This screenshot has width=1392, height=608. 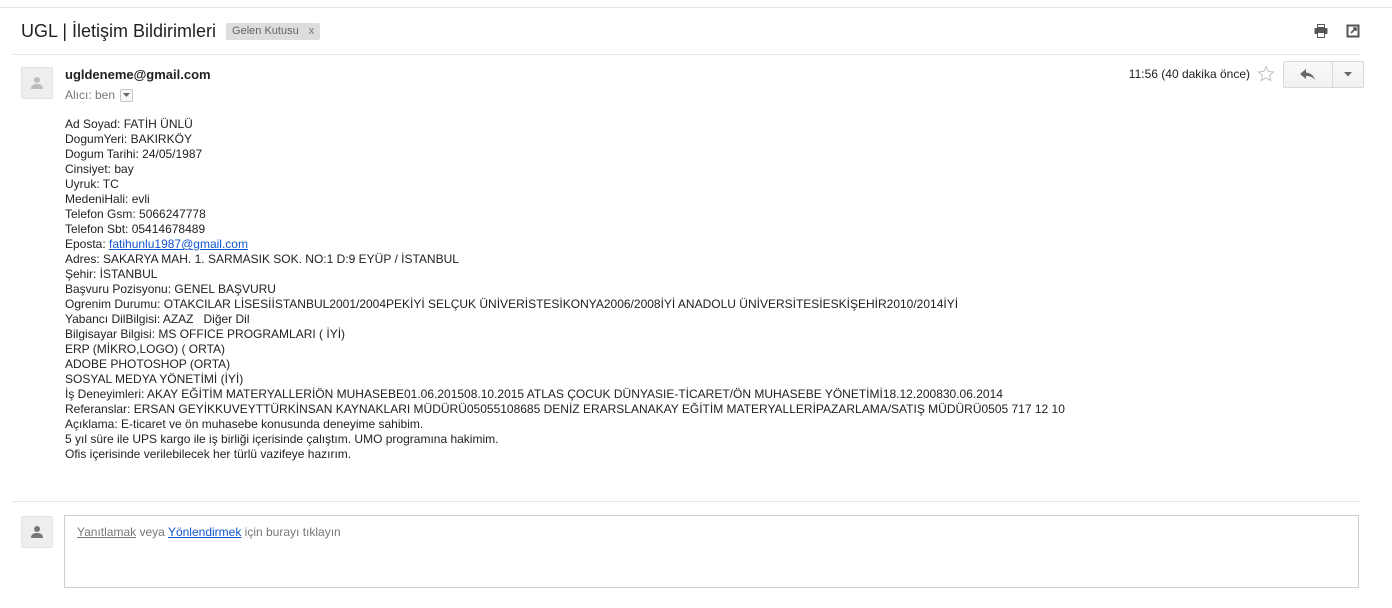 What do you see at coordinates (148, 364) in the screenshot?
I see `body-line: ADOBE PHOTOSHOP (ORTA)` at bounding box center [148, 364].